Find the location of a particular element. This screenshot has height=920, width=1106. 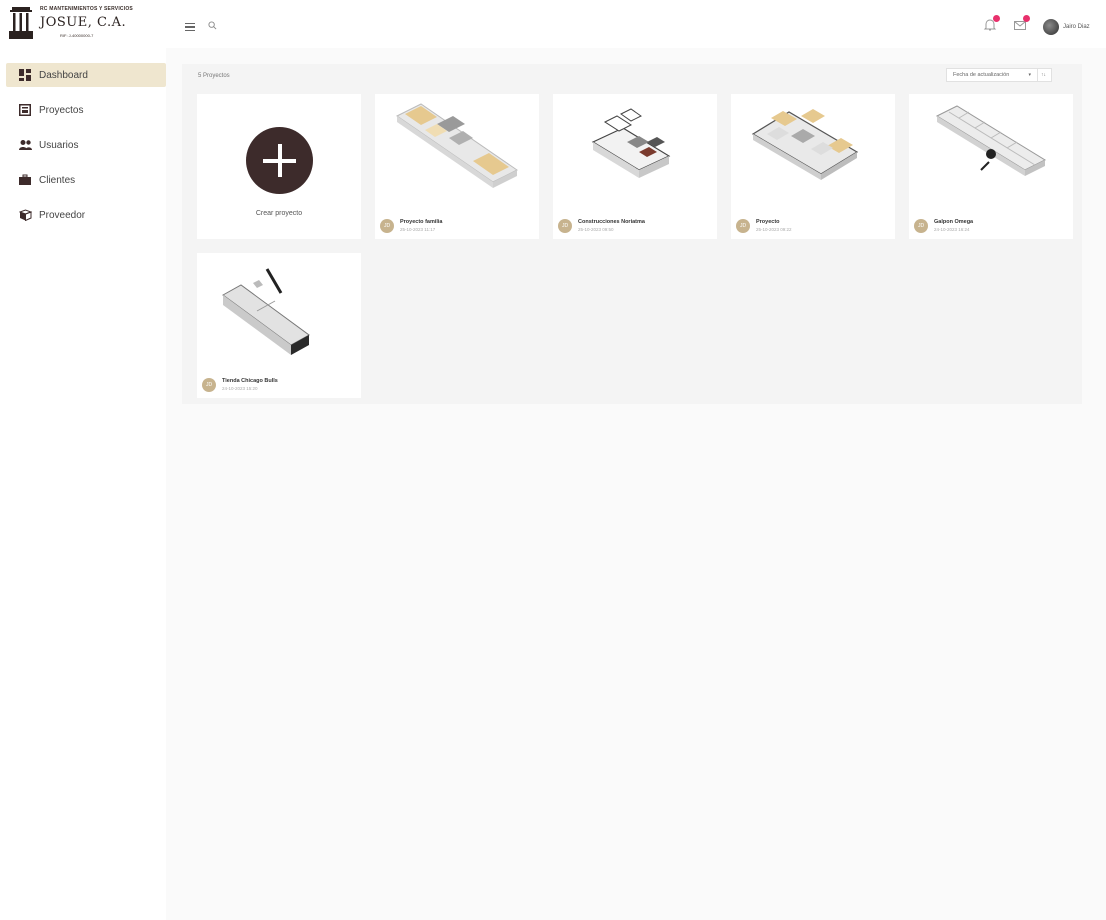

menu-toggle-icon is located at coordinates (190, 27).